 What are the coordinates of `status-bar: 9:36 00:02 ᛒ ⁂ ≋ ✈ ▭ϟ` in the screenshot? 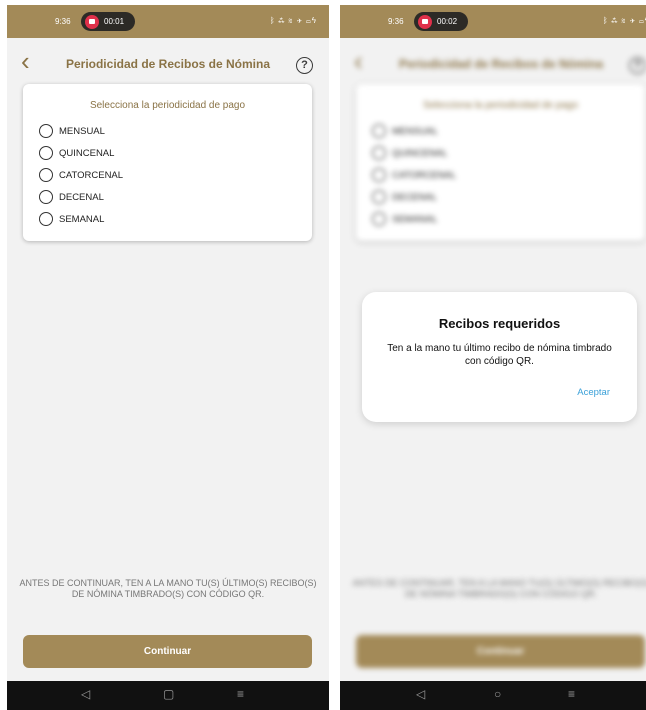 It's located at (493, 21).